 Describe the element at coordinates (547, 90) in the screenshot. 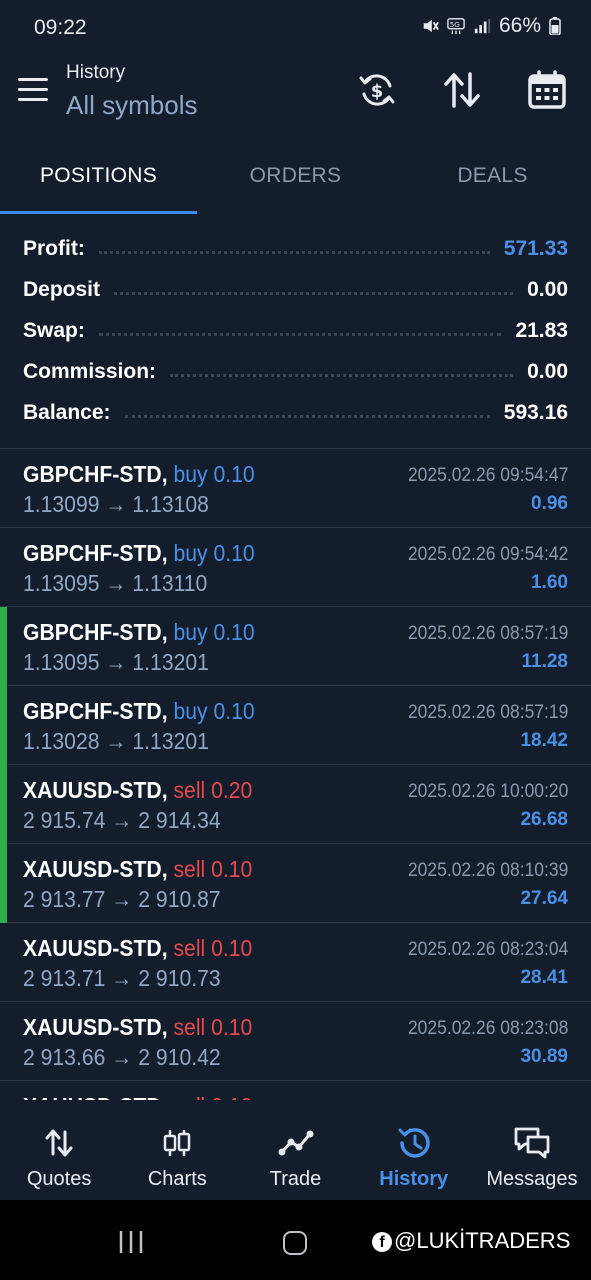

I see `calendar-icon` at that location.